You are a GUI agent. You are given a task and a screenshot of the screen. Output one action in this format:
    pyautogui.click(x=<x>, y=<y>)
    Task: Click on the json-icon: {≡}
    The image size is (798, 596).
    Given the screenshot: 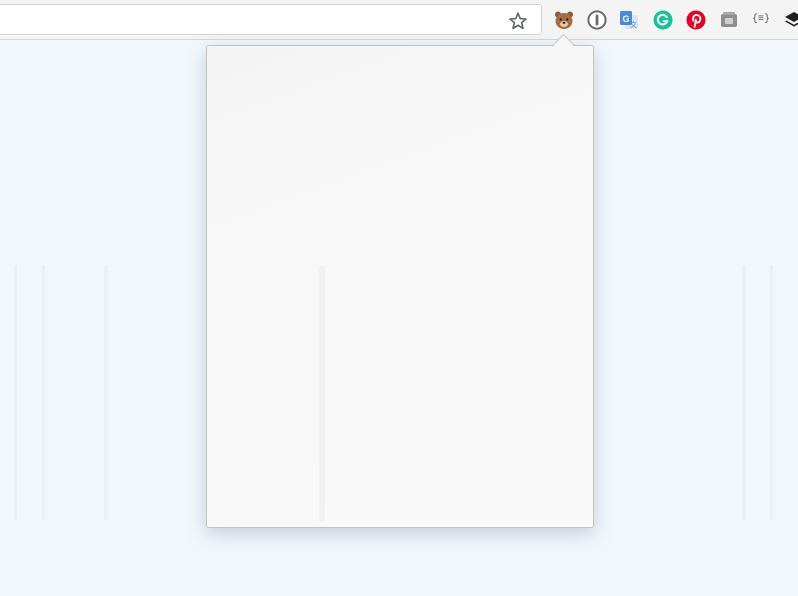 What is the action you would take?
    pyautogui.click(x=760, y=19)
    